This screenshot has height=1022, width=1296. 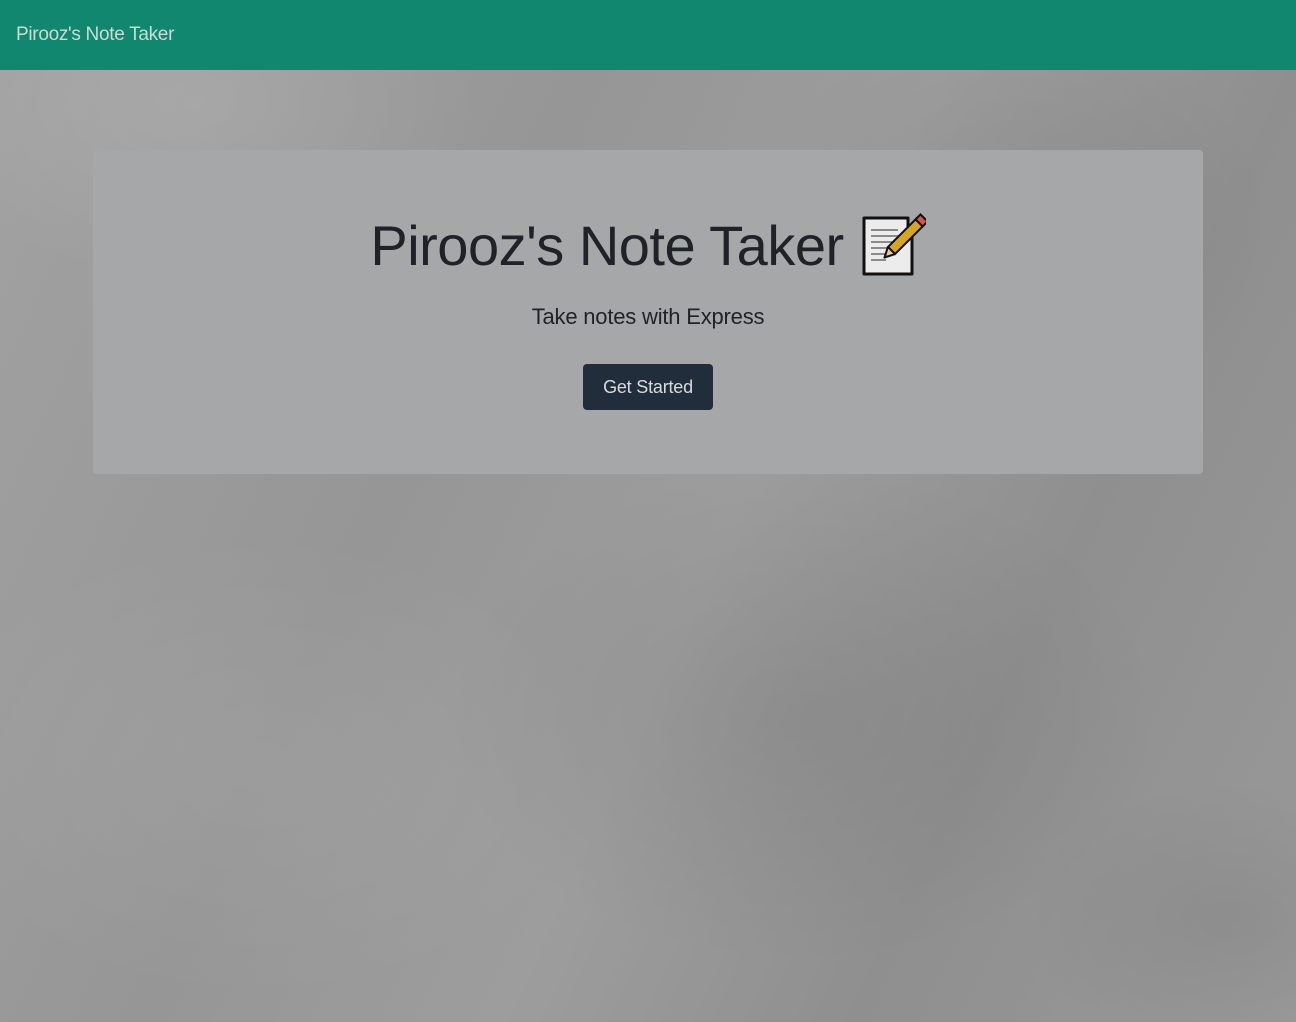 What do you see at coordinates (648, 35) in the screenshot?
I see `navbar: Pirooz's Note Taker` at bounding box center [648, 35].